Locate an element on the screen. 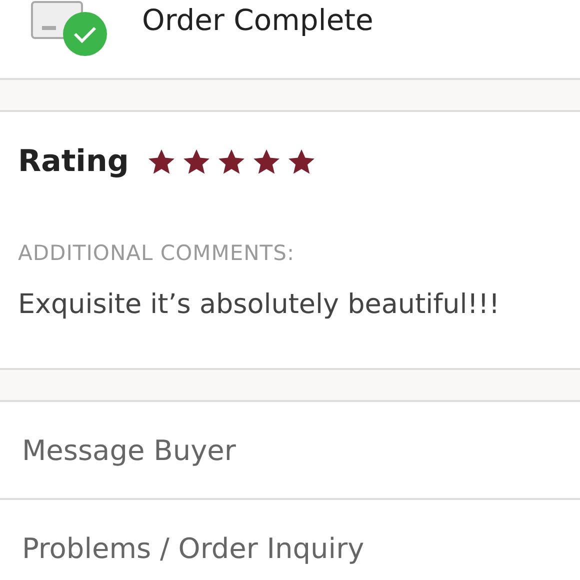 Image resolution: width=580 pixels, height=580 pixels. rating-label: Rating is located at coordinates (73, 161).